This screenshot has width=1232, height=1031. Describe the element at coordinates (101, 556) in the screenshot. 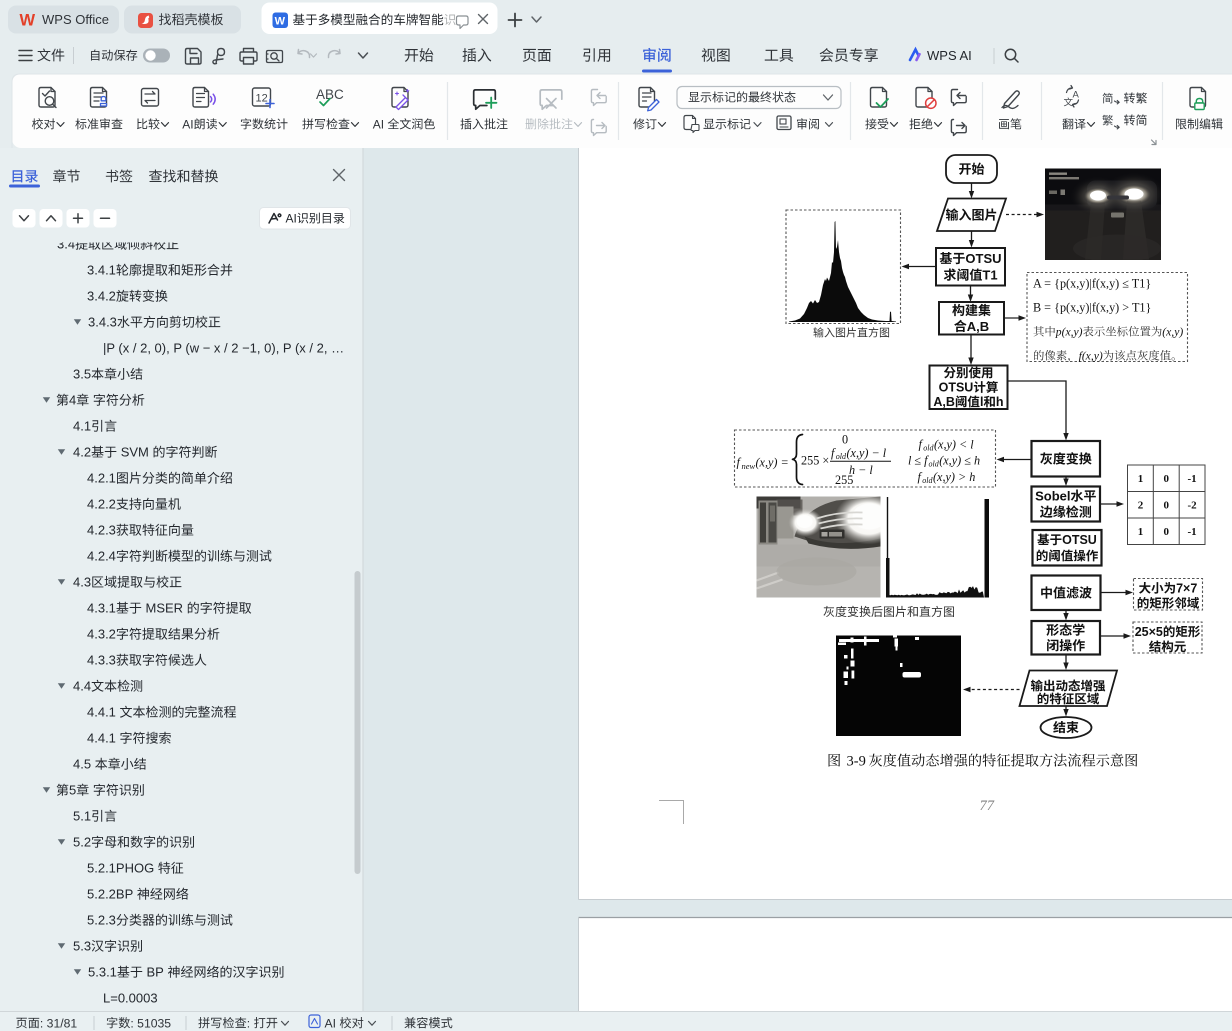

I see `svg-text: 4.2.4` at that location.